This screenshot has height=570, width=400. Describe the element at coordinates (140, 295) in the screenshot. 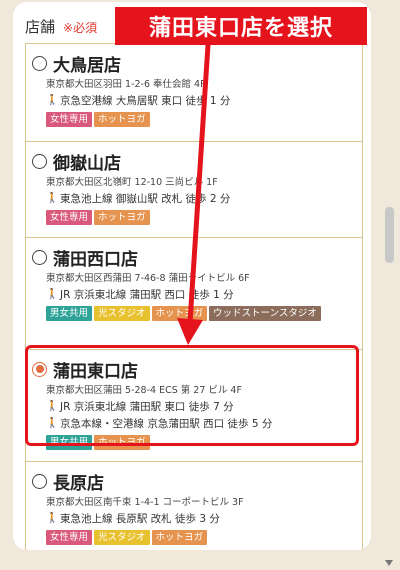

I see `access-line: 🚶 JR 京浜東北線 蒲田駅 西口 徒歩 1 分` at that location.